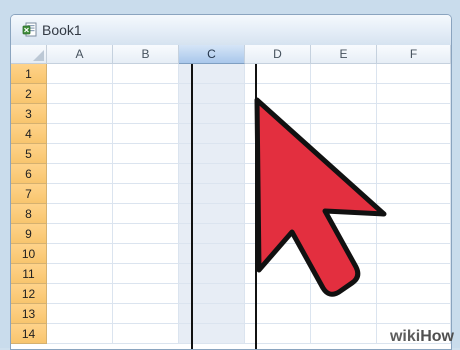  Describe the element at coordinates (146, 214) in the screenshot. I see `cell-b8` at that location.